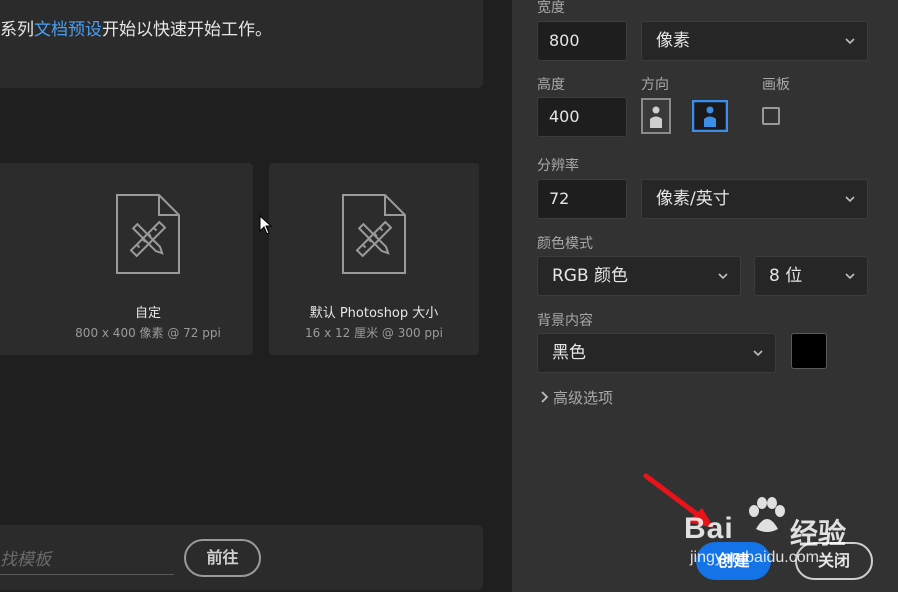 The image size is (898, 592). Describe the element at coordinates (222, 558) in the screenshot. I see `go-button: 前往` at that location.